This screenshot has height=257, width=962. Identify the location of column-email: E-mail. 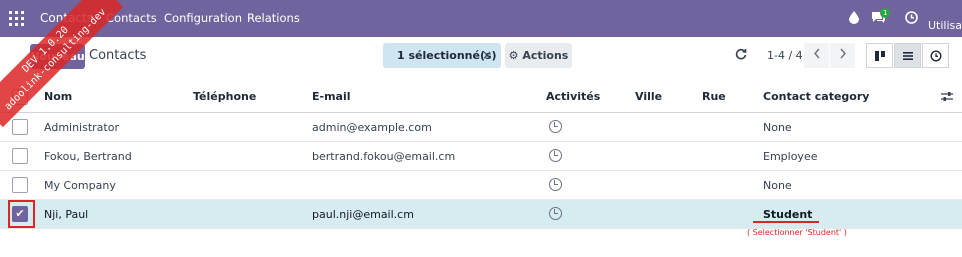
(331, 96).